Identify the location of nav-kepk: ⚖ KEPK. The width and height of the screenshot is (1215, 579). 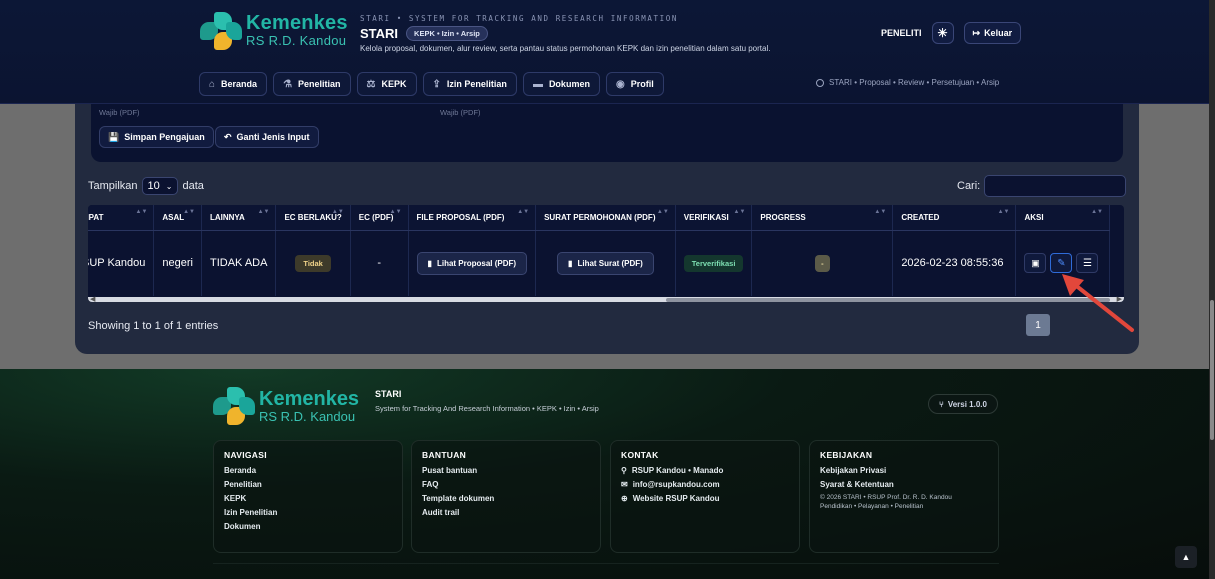
(386, 84).